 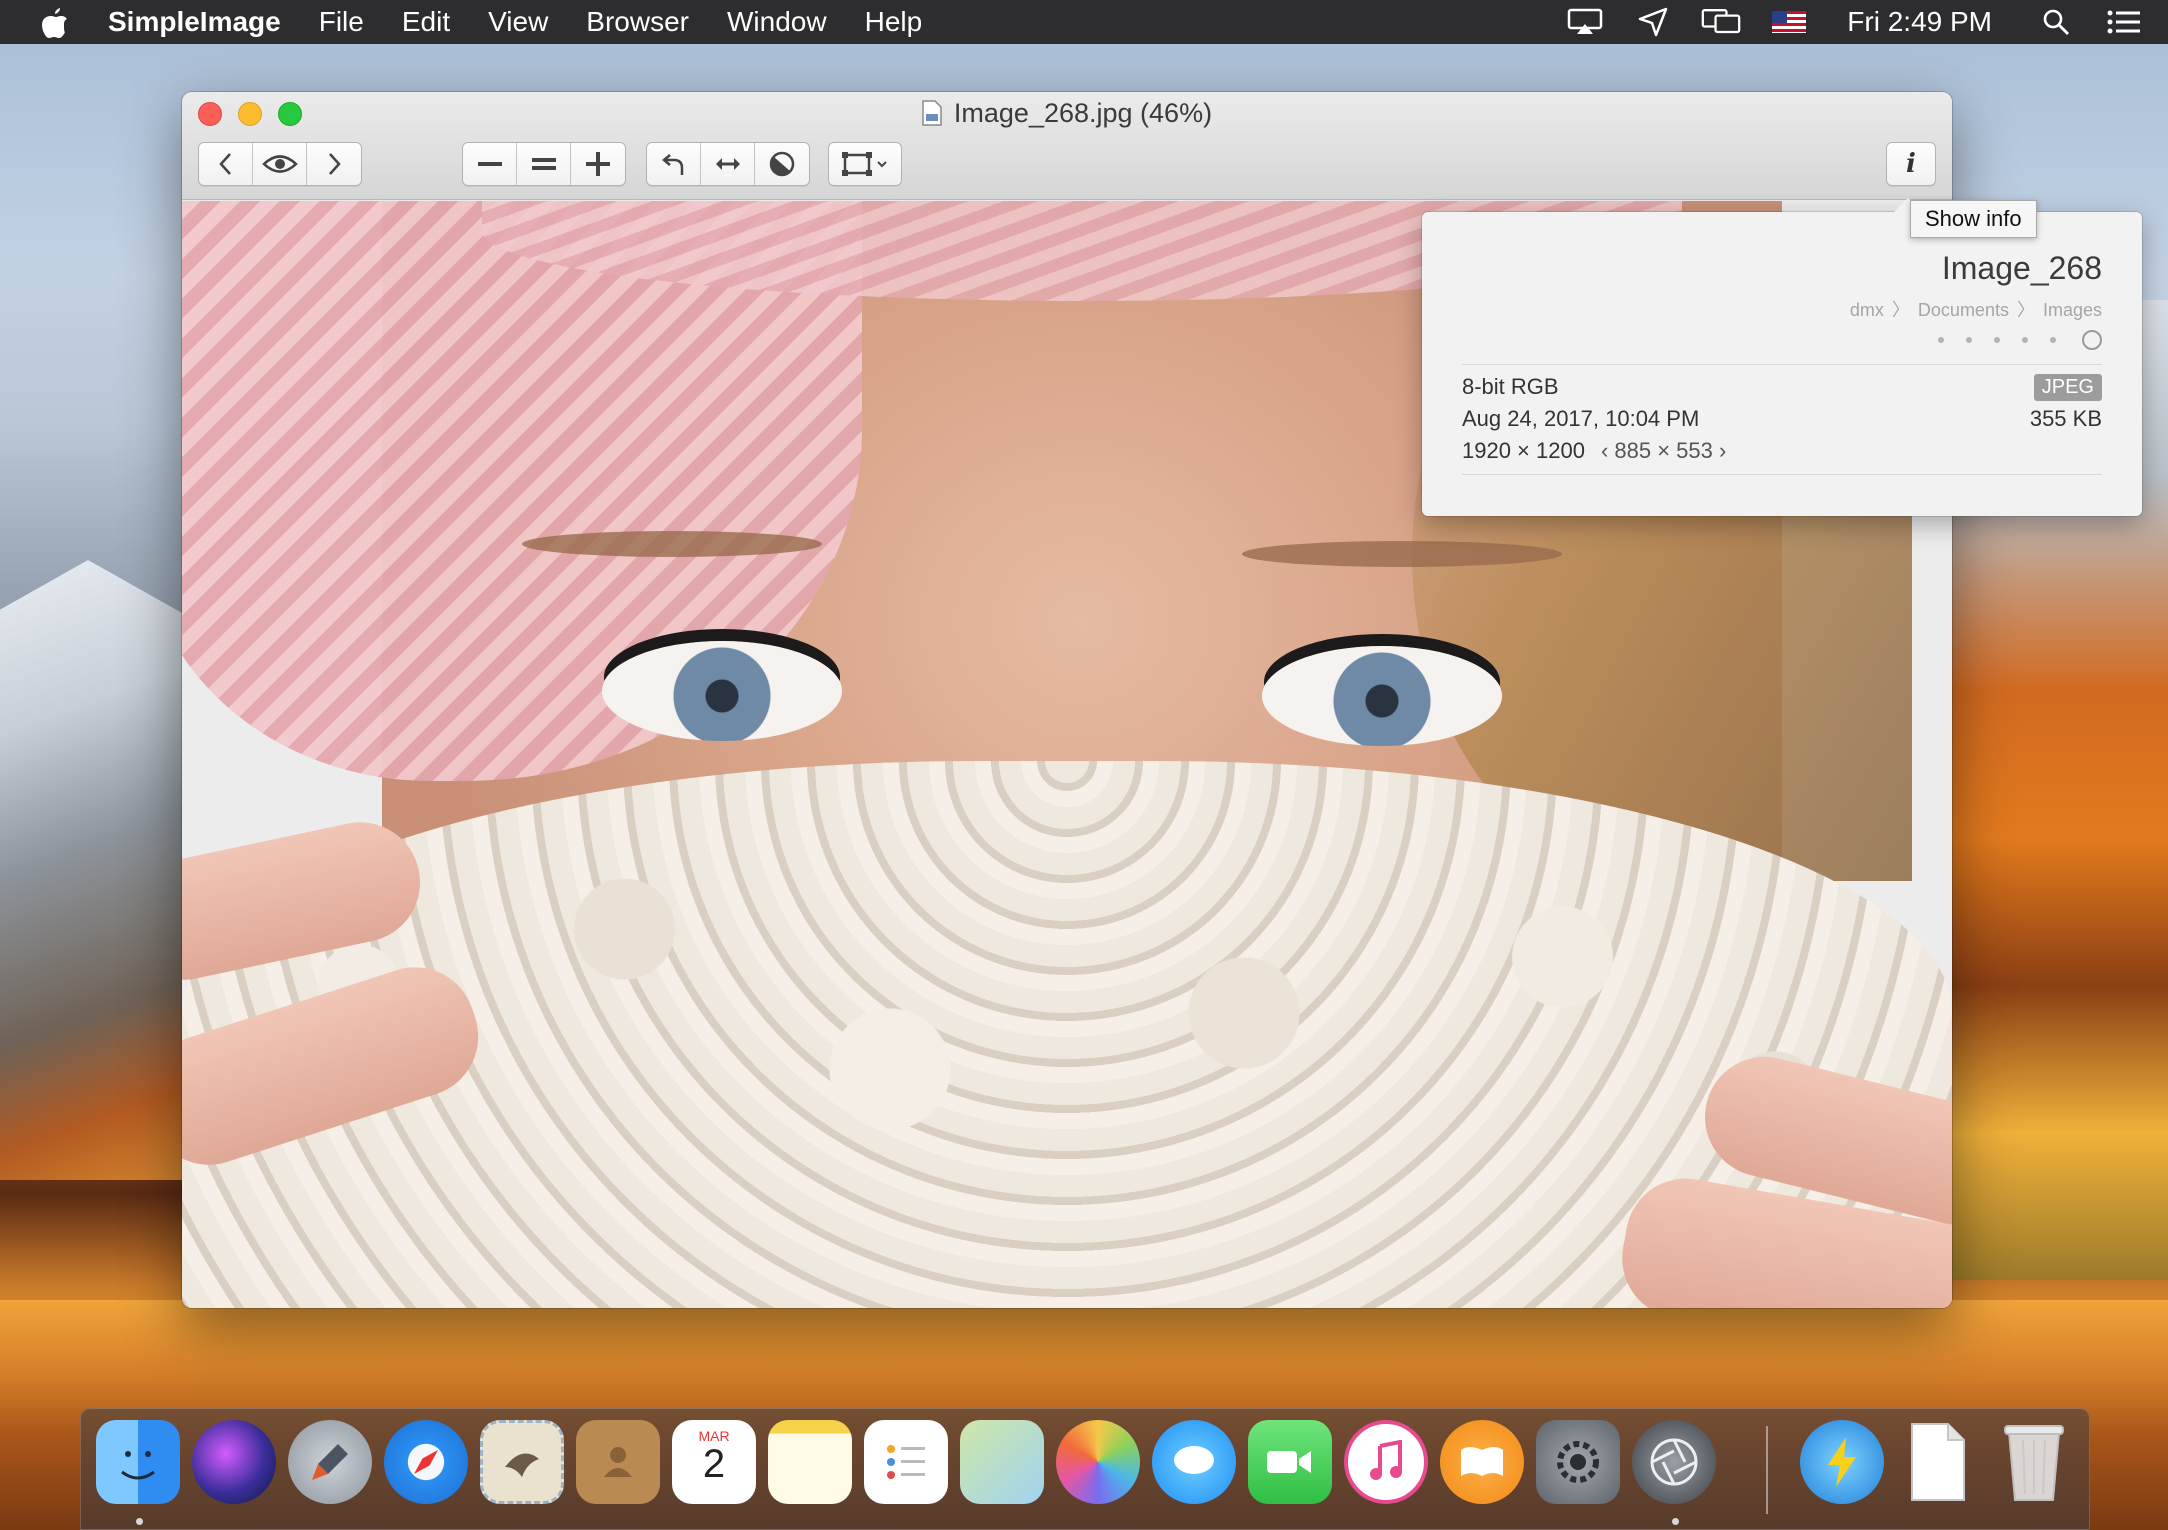 I want to click on zoom-controls, so click(x=544, y=164).